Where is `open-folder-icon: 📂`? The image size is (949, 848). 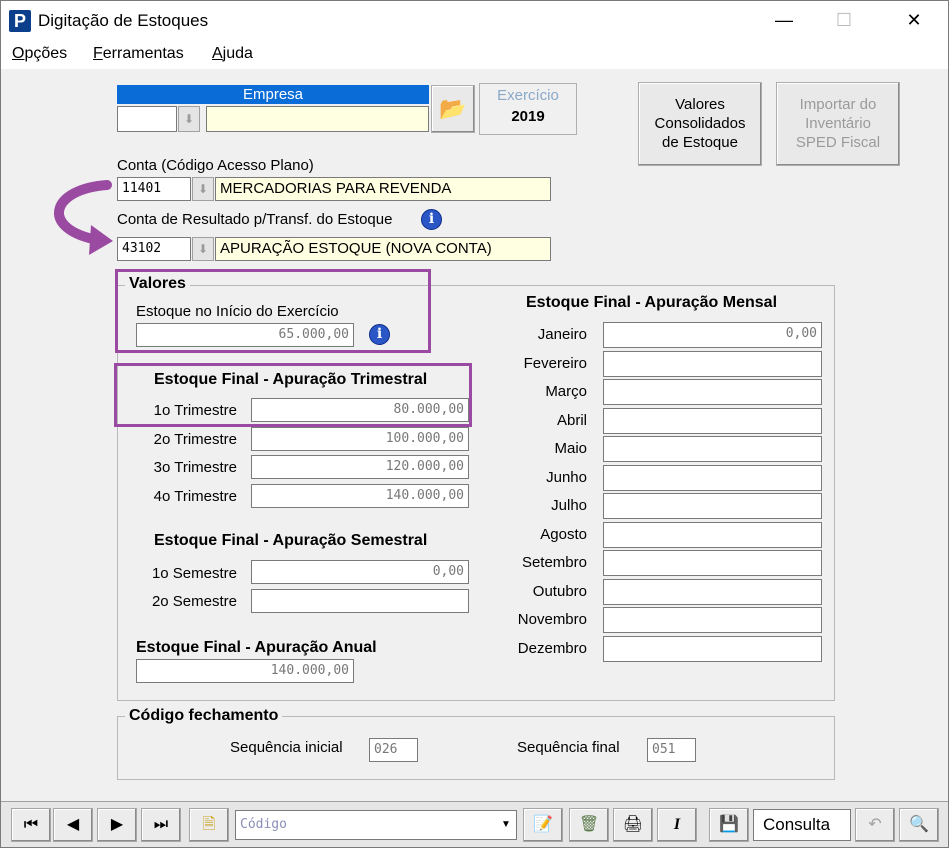
open-folder-icon: 📂 is located at coordinates (453, 108).